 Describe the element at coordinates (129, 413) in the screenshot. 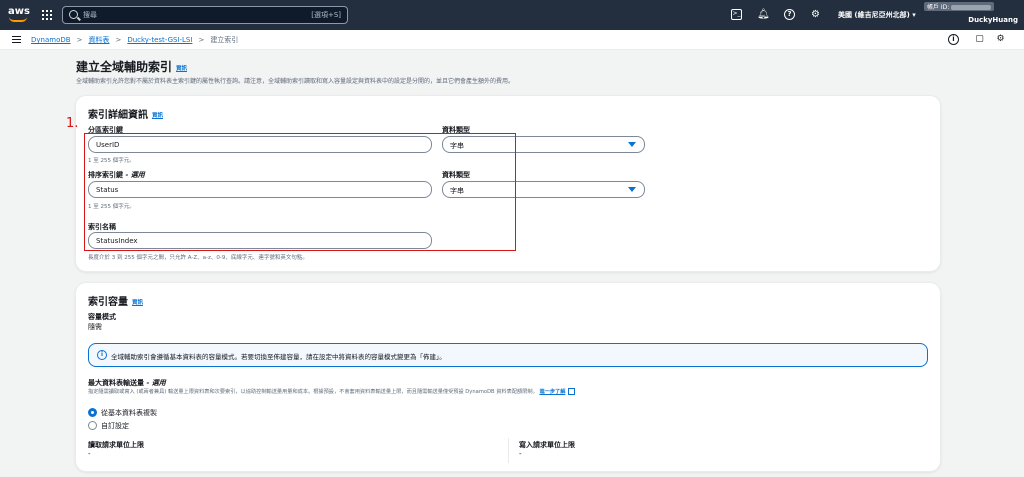

I see `radio-copy-from-base-label: 從基本資料表複製` at that location.